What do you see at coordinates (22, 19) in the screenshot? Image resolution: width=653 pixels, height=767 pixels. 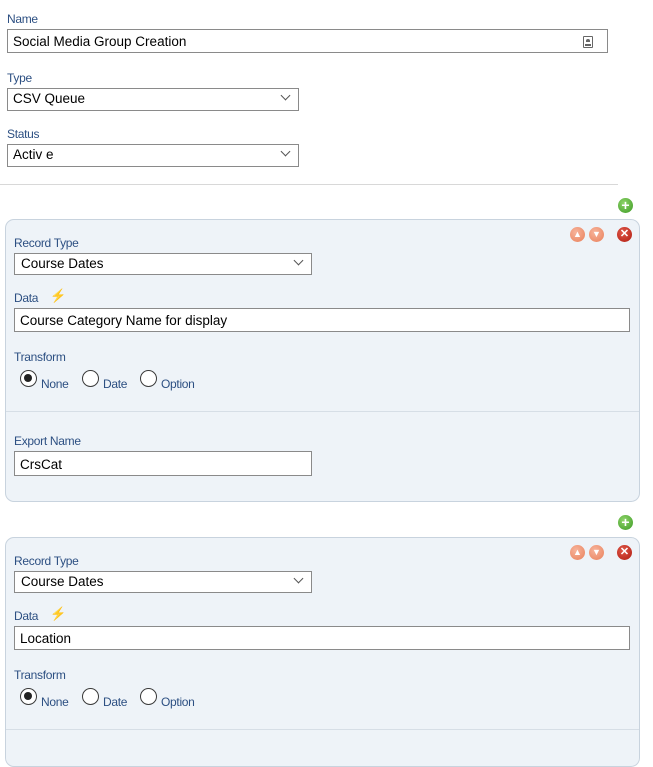 I see `name-label: Name` at bounding box center [22, 19].